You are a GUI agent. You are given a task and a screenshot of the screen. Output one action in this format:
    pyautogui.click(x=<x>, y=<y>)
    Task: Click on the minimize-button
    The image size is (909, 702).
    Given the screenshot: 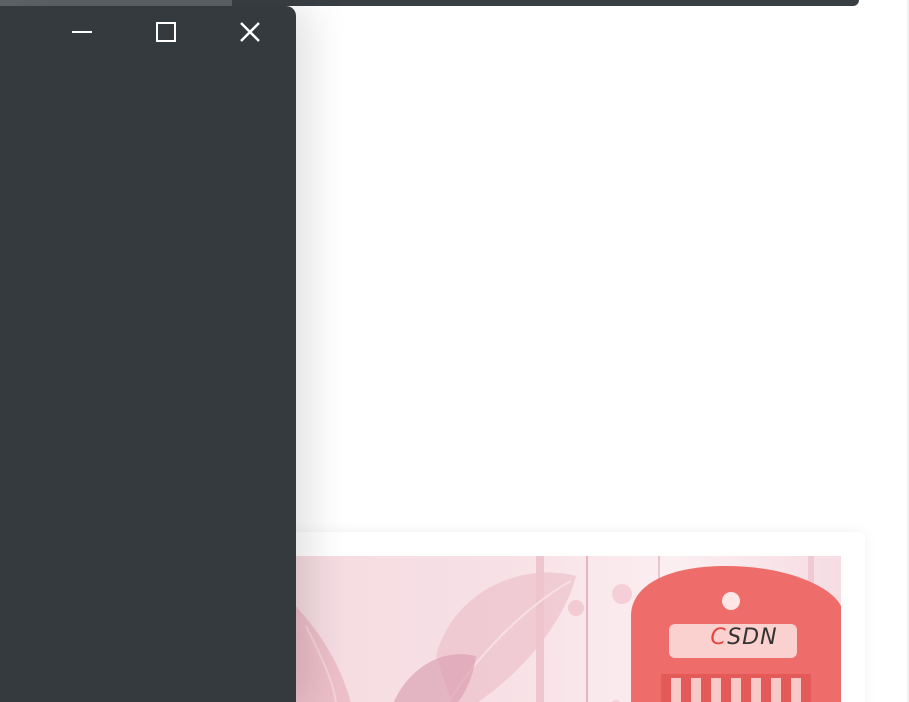 What is the action you would take?
    pyautogui.click(x=82, y=32)
    